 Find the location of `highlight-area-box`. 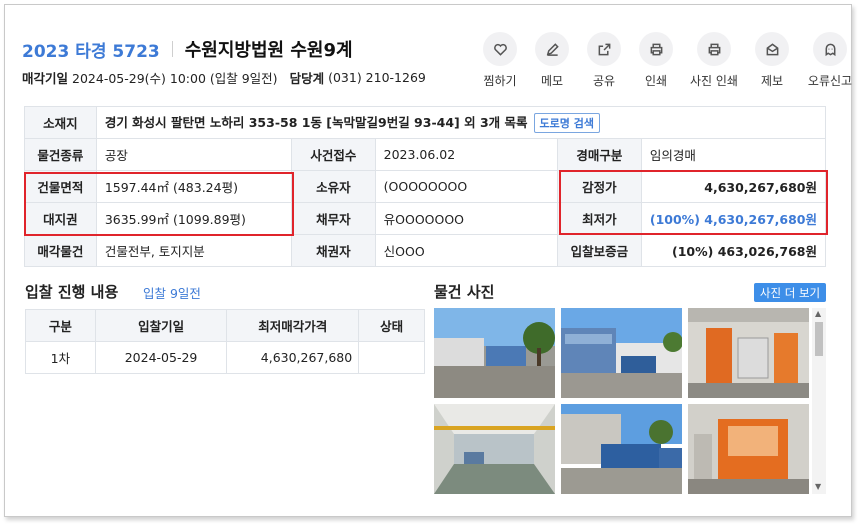

highlight-area-box is located at coordinates (159, 204).